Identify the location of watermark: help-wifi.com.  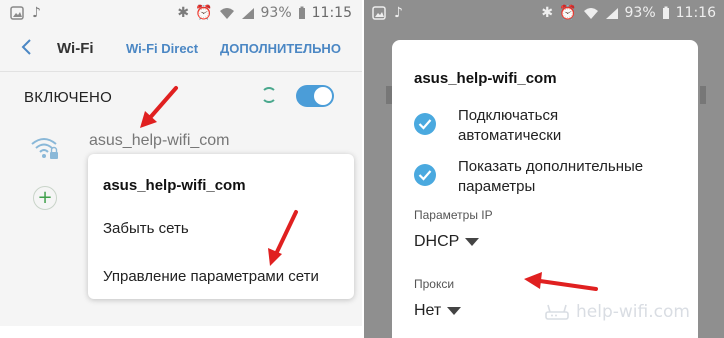
(617, 312).